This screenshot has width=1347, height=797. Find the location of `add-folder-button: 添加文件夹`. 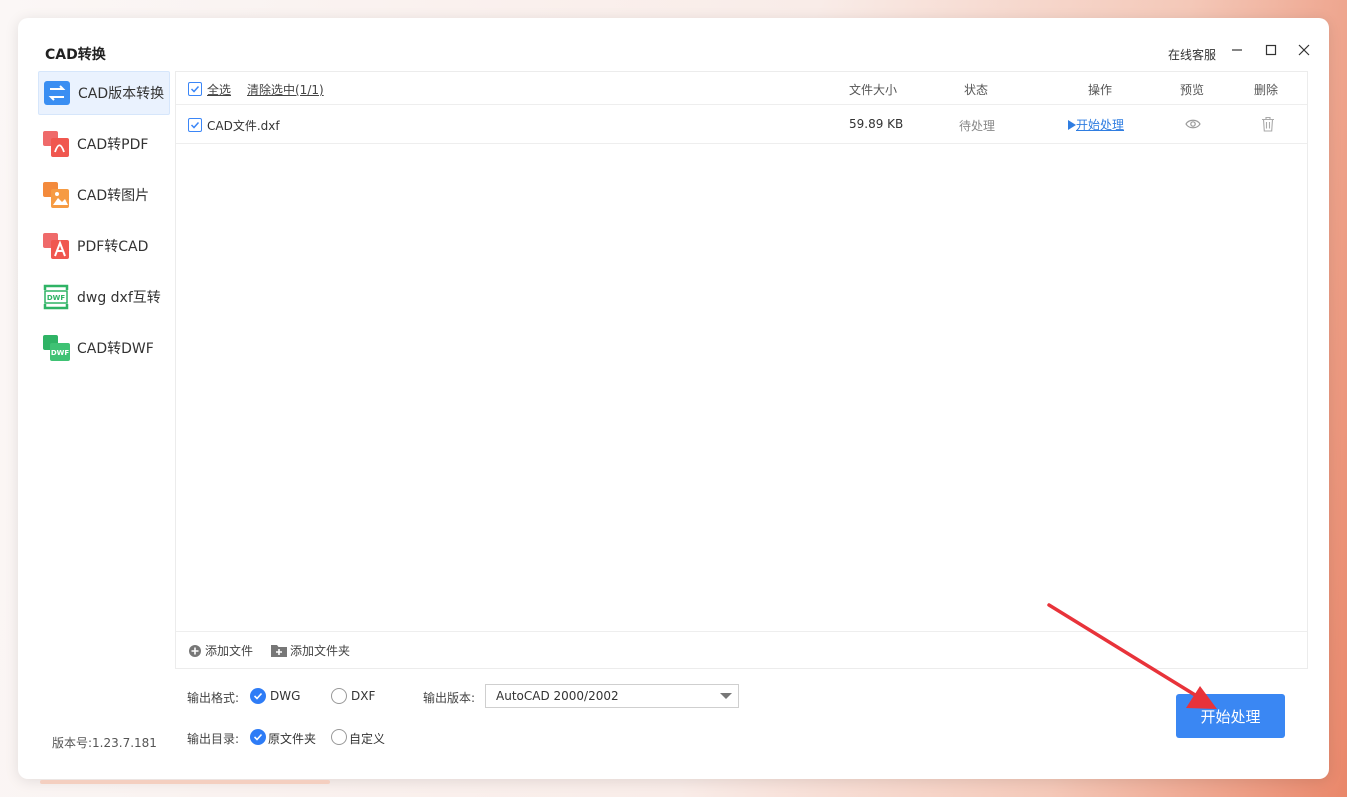

add-folder-button: 添加文件夹 is located at coordinates (310, 650).